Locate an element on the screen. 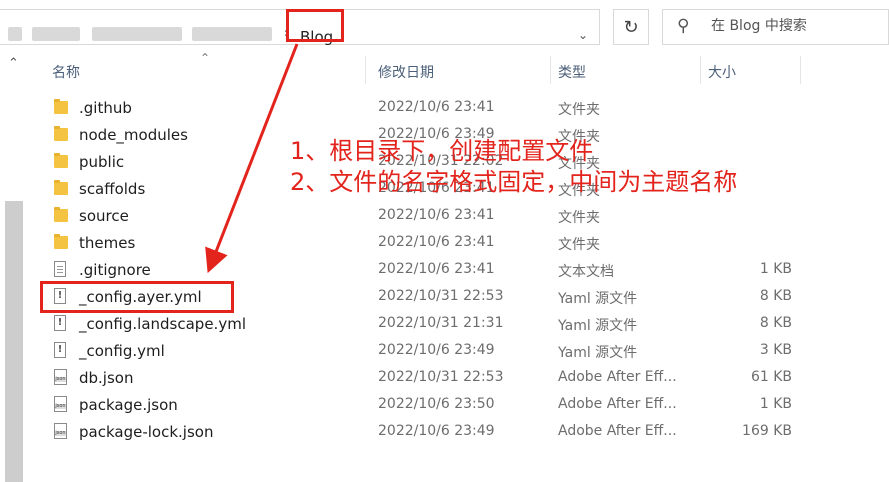  annotation-line-1: 1、根目录下，创建配置文件 is located at coordinates (442, 151).